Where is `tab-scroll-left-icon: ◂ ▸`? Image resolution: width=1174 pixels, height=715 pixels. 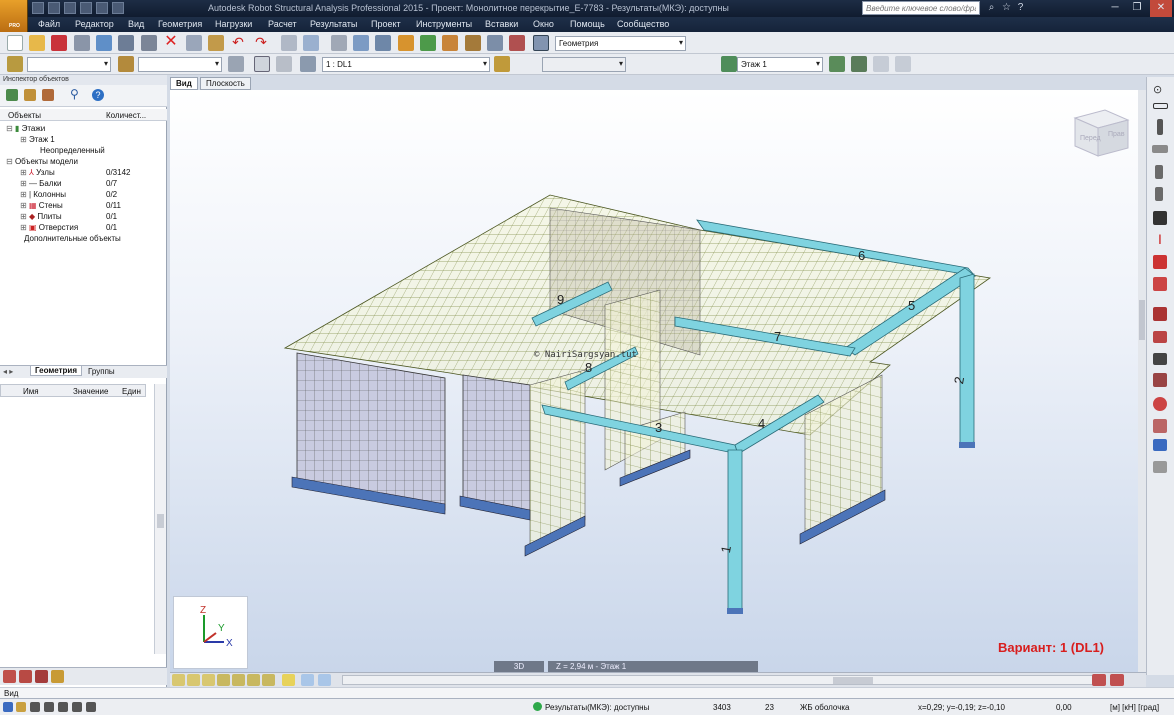
tab-scroll-left-icon: ◂ ▸ is located at coordinates (8, 371).